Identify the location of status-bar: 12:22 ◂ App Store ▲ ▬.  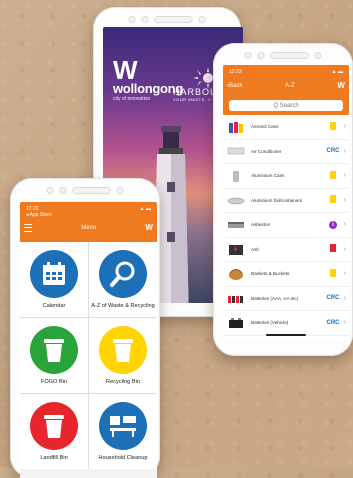
(88, 210).